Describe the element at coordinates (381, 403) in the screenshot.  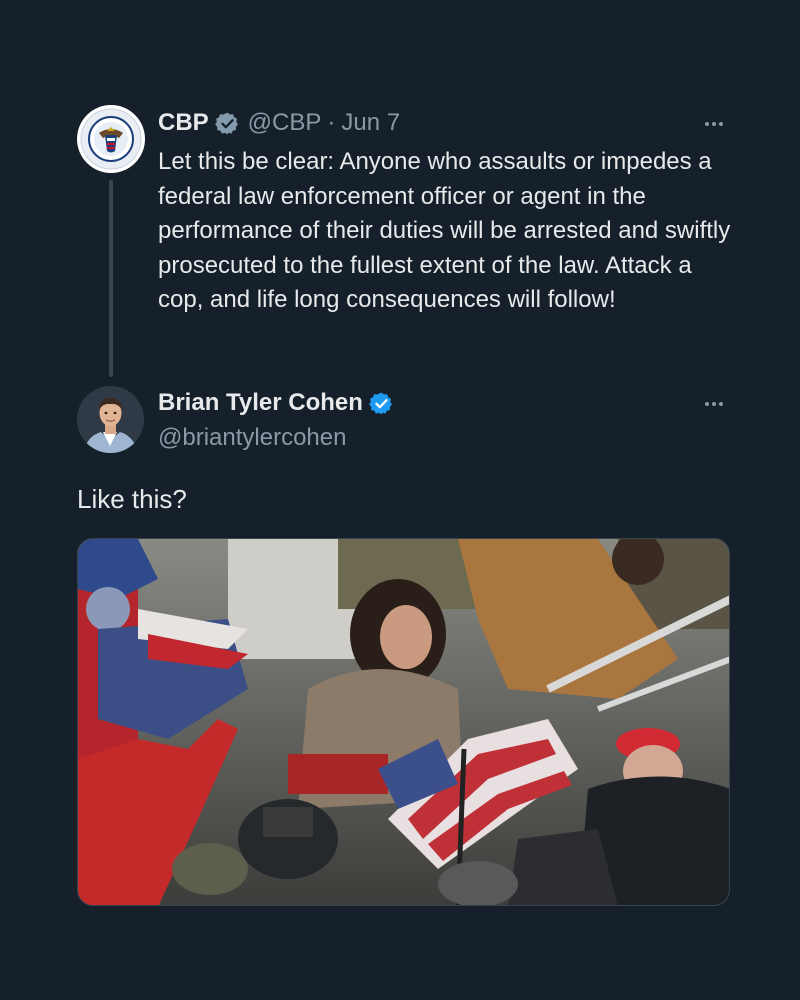
I see `blue-check-icon` at that location.